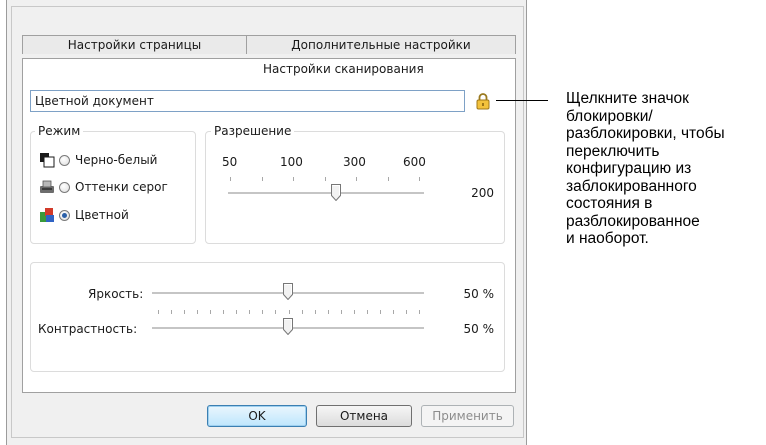 The width and height of the screenshot is (766, 445). I want to click on grayscale-scanner-icon, so click(47, 186).